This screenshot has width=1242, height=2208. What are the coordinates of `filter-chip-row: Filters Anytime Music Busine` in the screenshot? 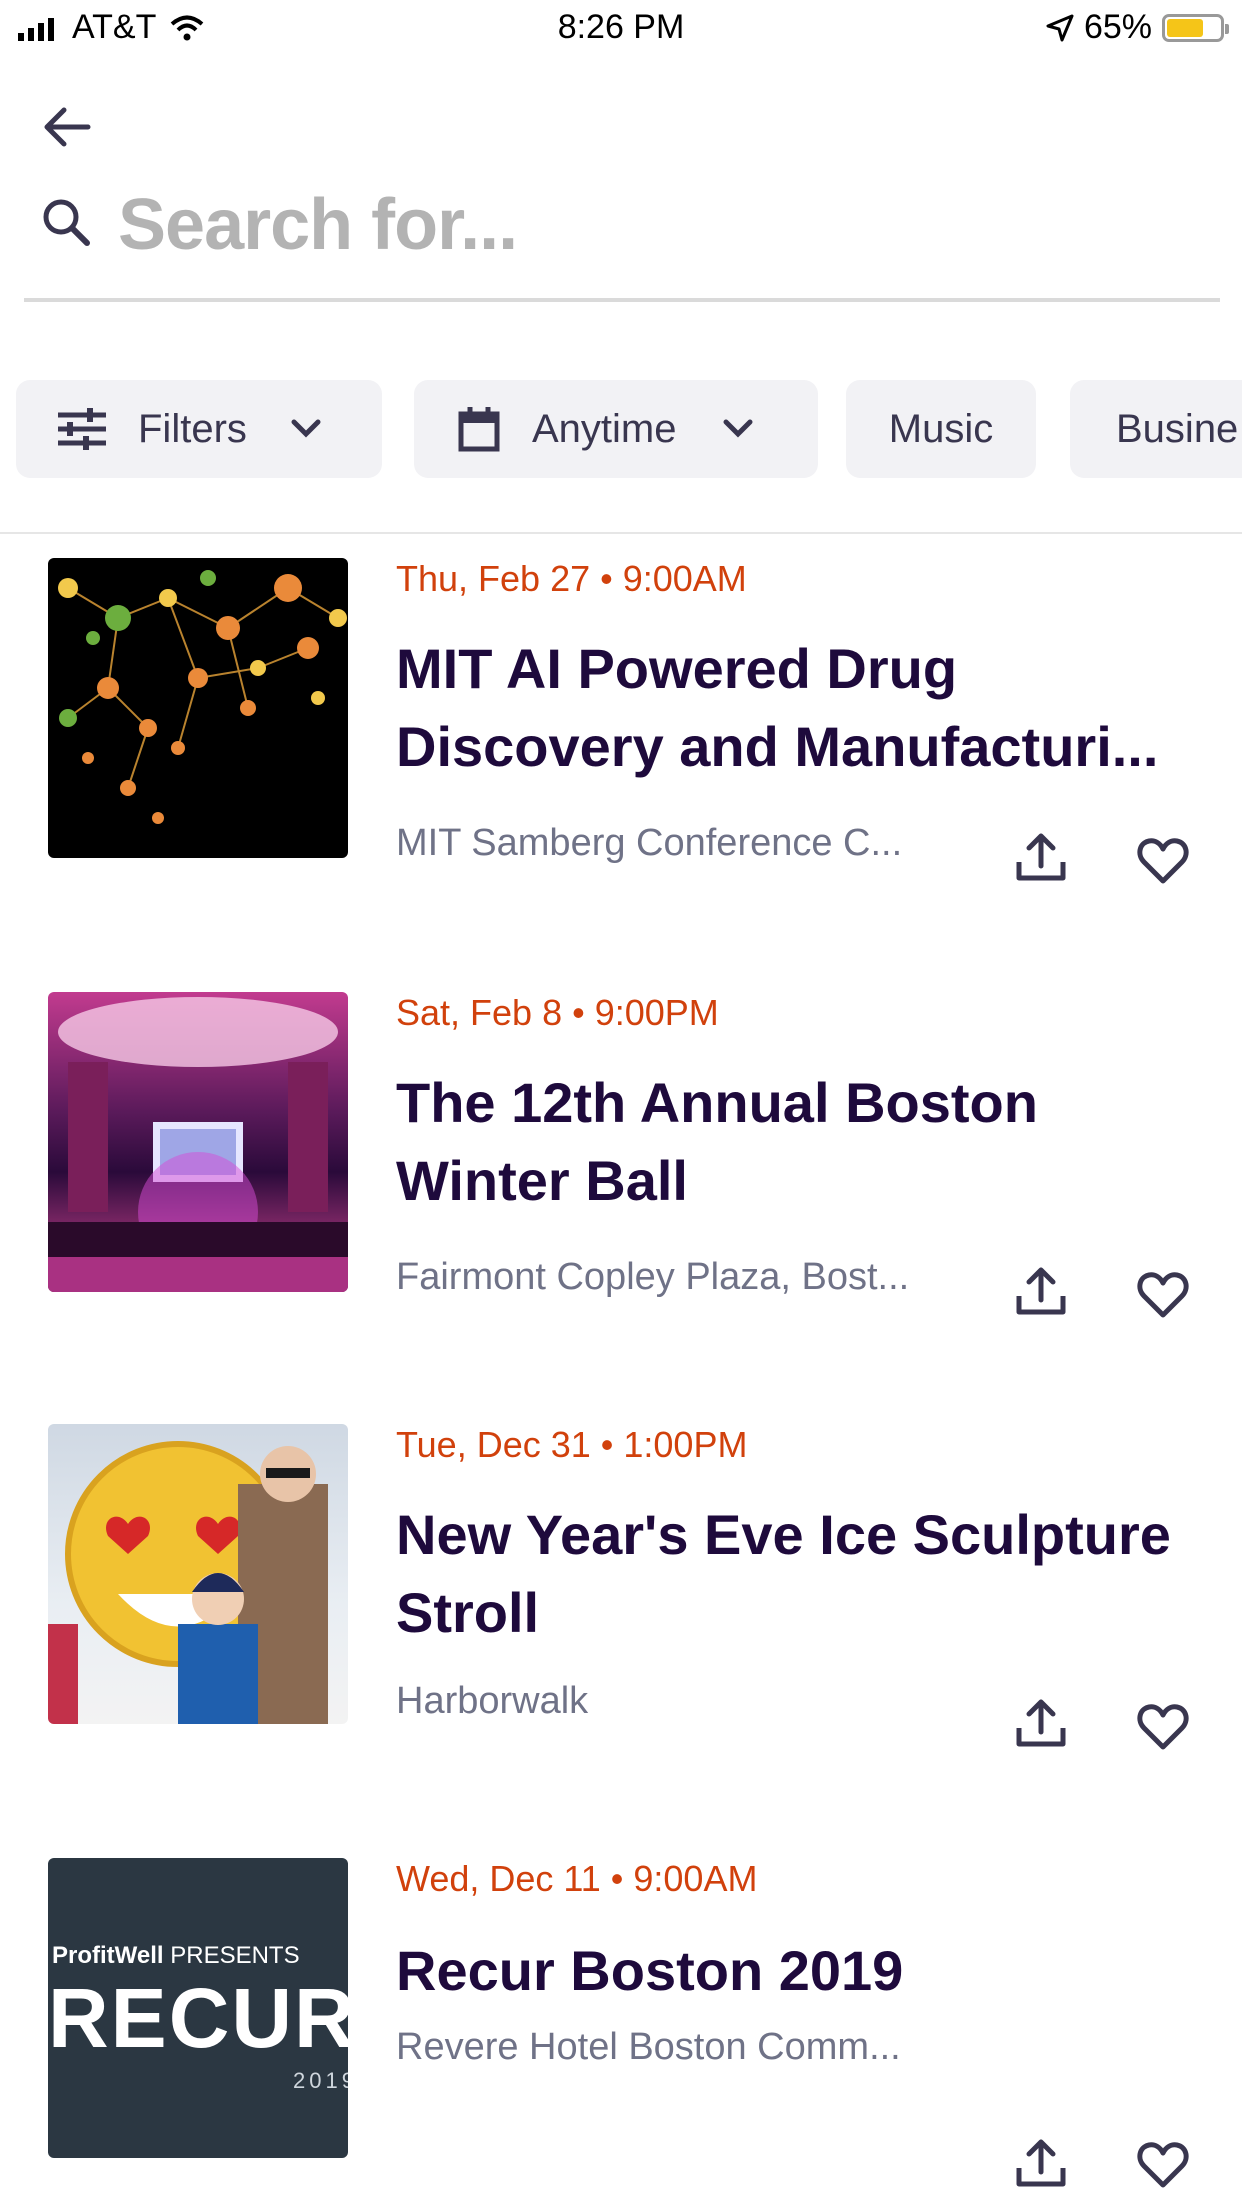 It's located at (621, 430).